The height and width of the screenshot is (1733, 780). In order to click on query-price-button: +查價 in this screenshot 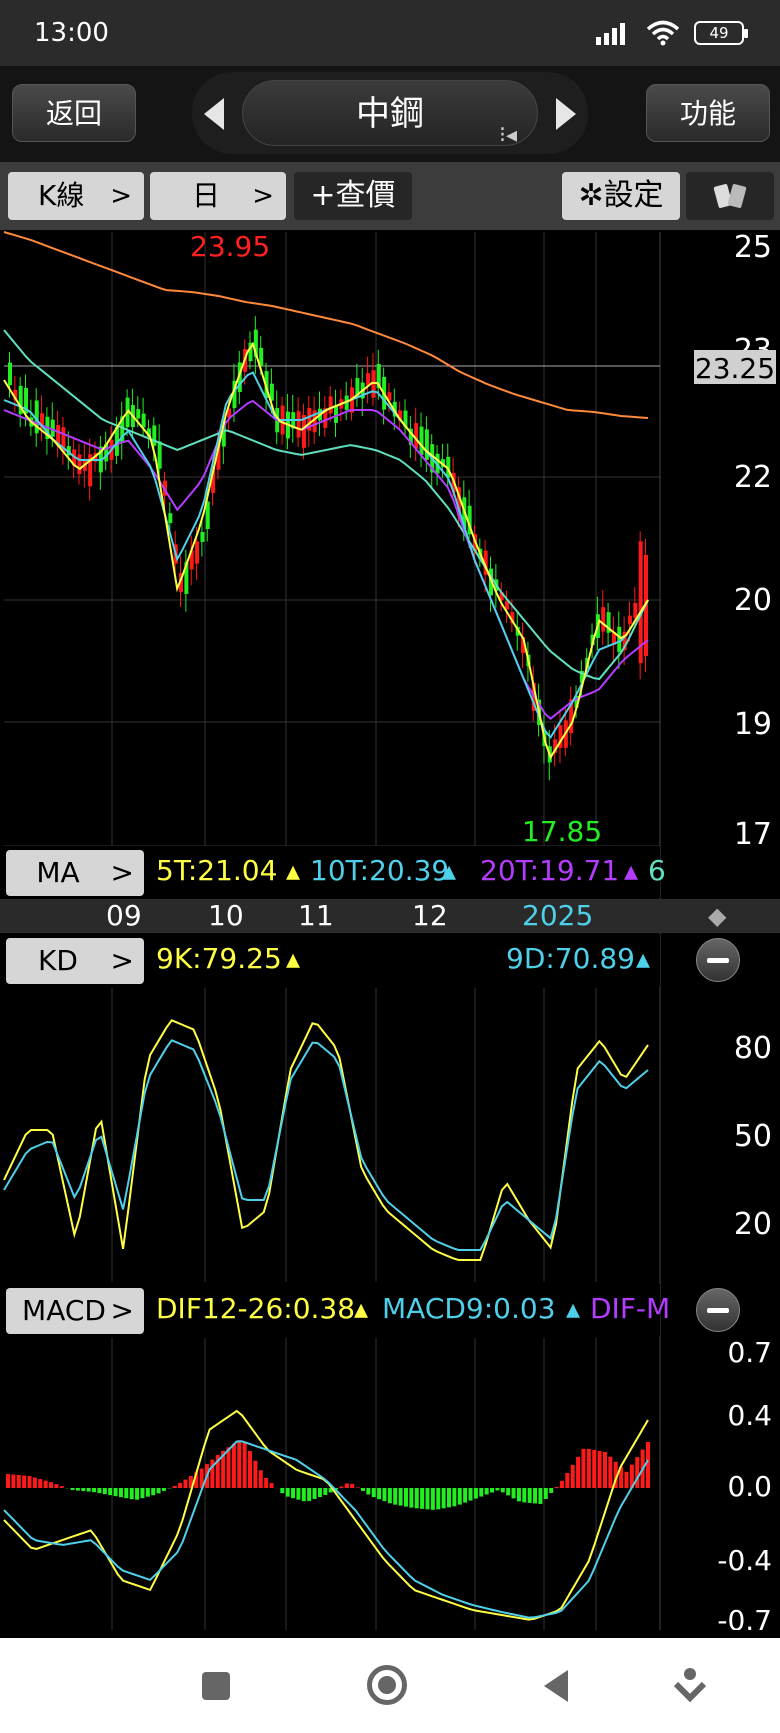, I will do `click(353, 196)`.